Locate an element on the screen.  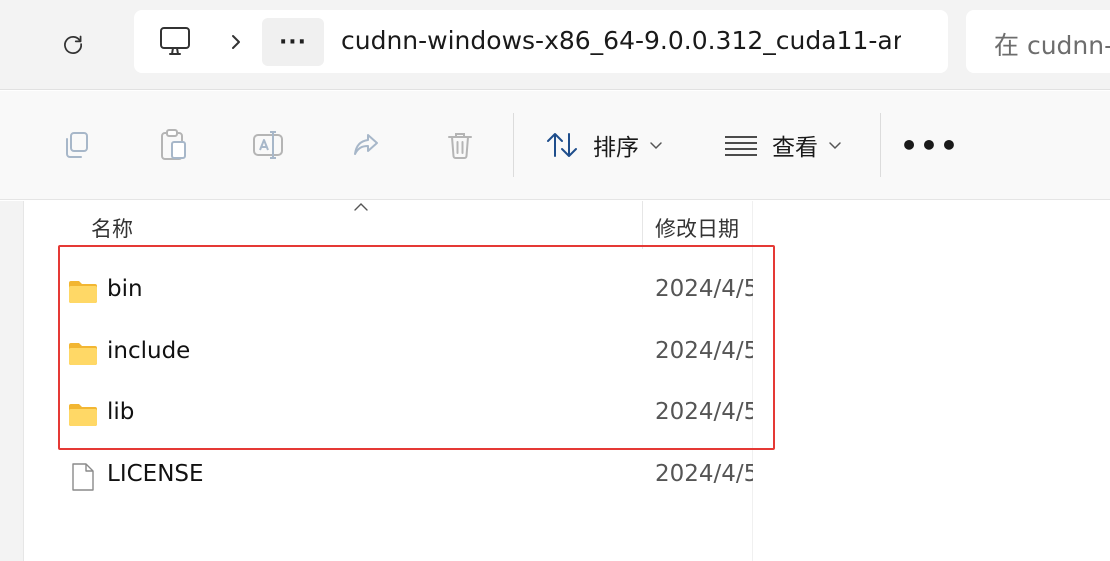
column-header-date-modified: 修改日期 is located at coordinates (703, 228).